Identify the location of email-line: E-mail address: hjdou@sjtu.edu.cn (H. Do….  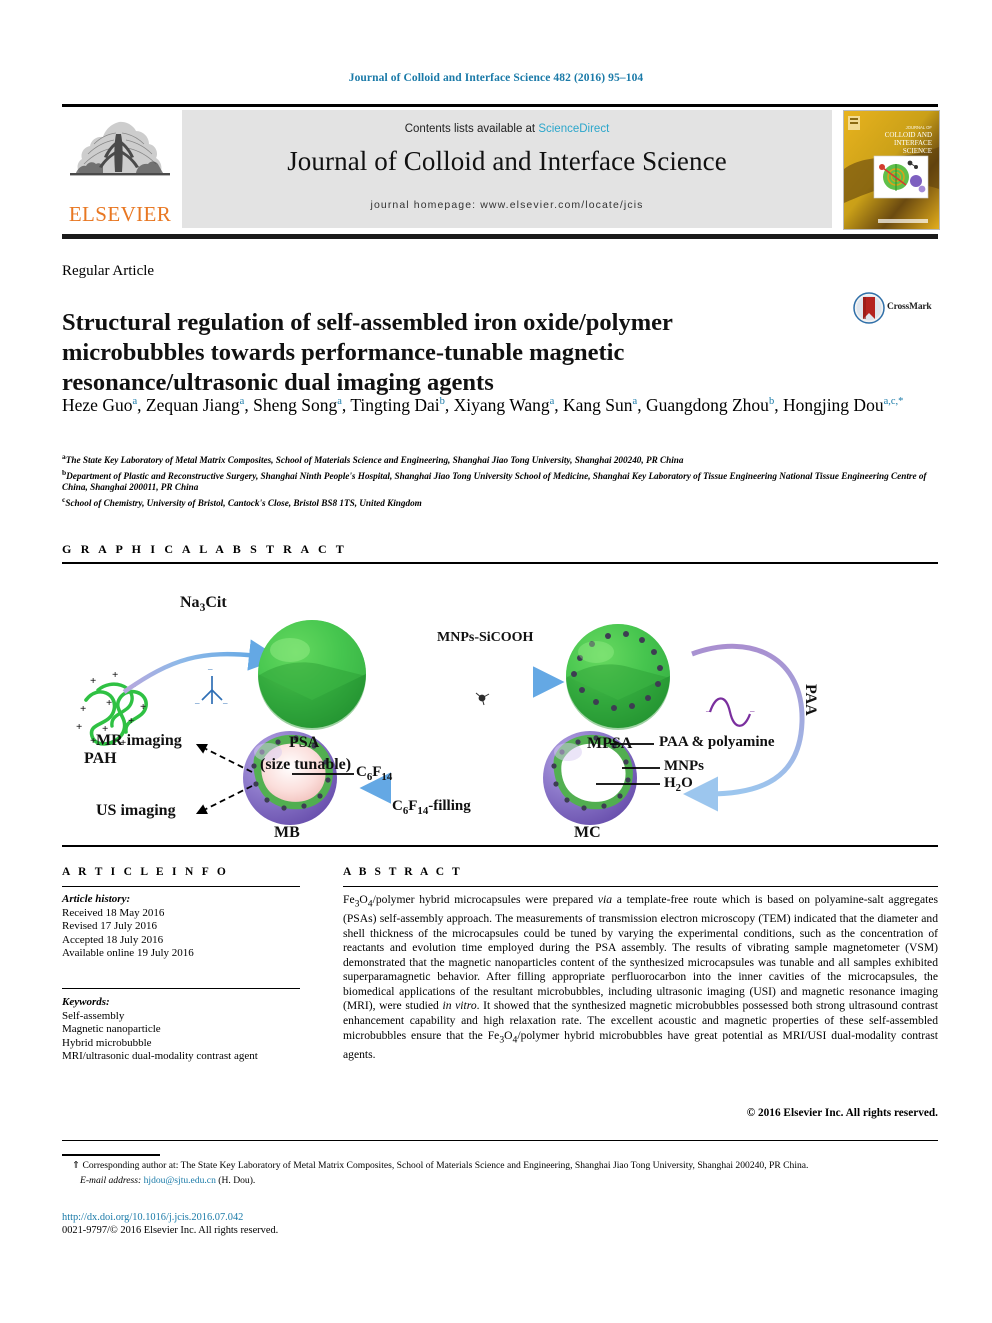
(500, 1181).